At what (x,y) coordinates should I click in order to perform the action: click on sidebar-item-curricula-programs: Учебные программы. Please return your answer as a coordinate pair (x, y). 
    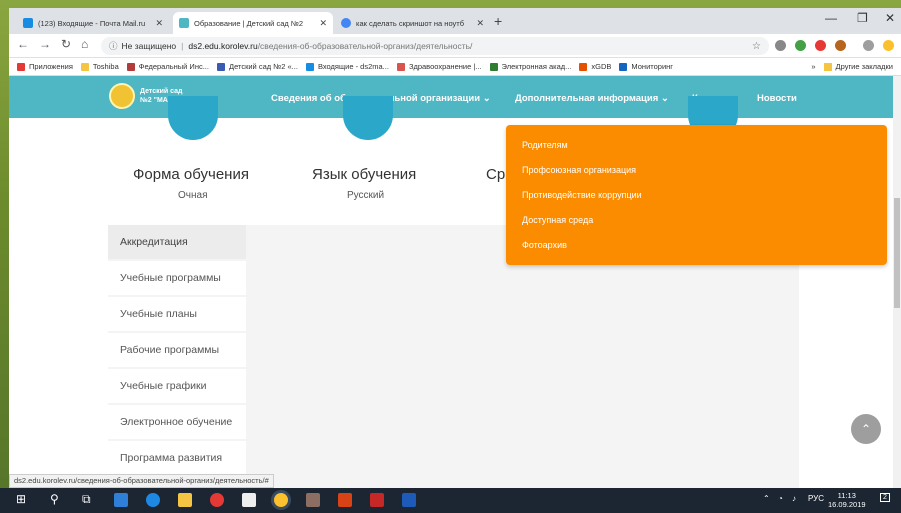
    Looking at the image, I should click on (177, 279).